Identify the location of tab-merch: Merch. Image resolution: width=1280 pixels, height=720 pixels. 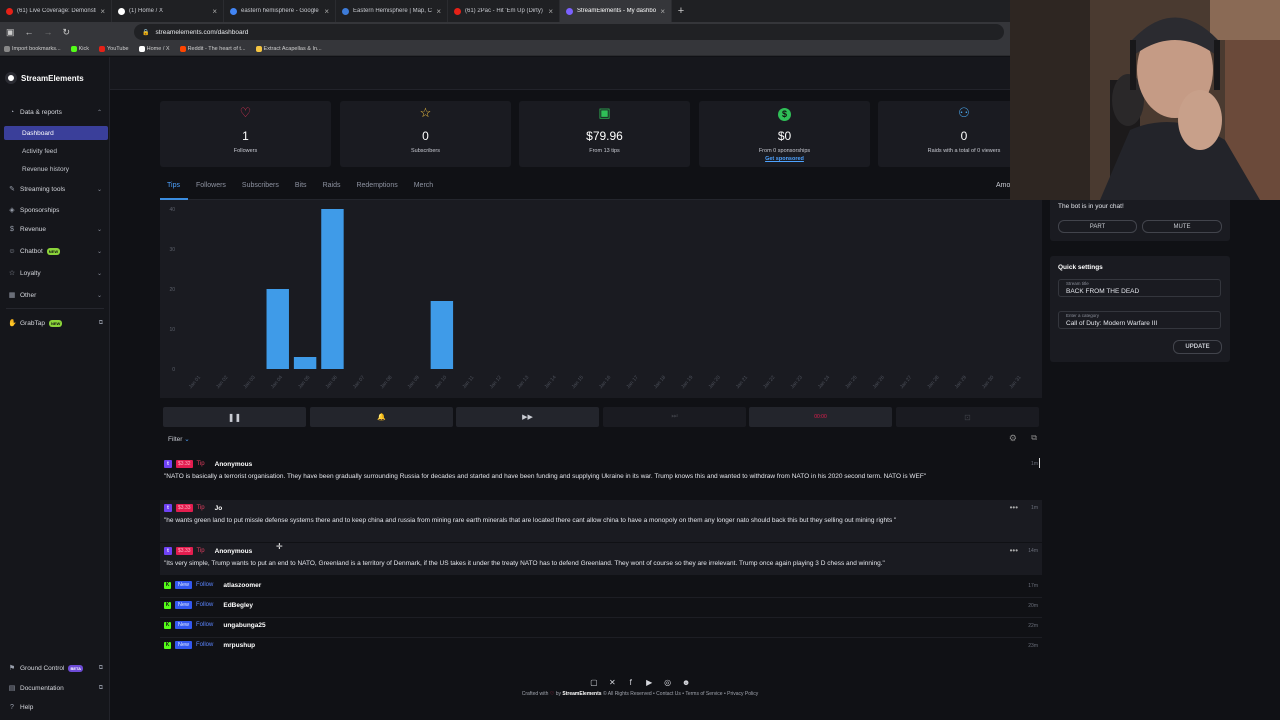
(423, 189).